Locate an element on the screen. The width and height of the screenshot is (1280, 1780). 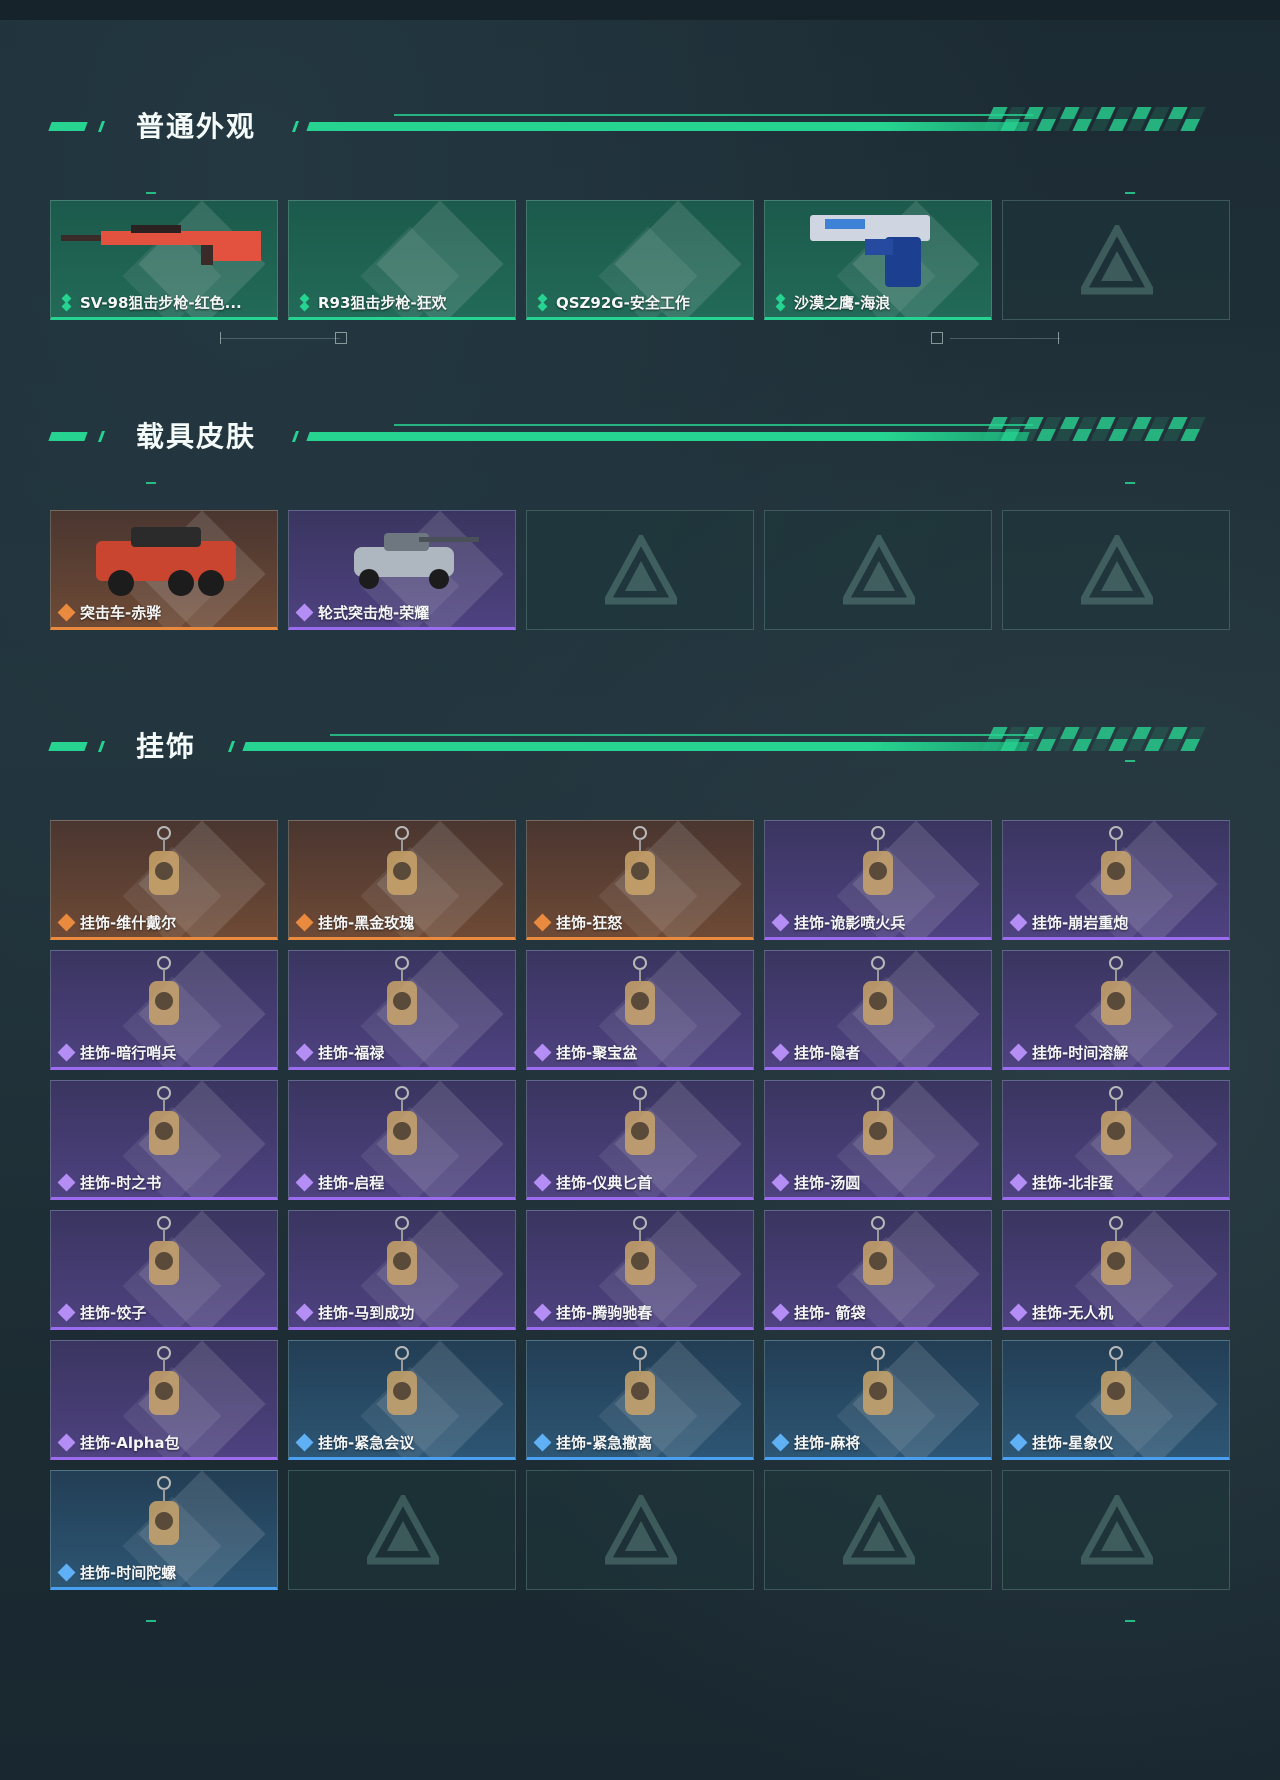
item-card: 挂饰-诡影喷火兵 is located at coordinates (878, 880).